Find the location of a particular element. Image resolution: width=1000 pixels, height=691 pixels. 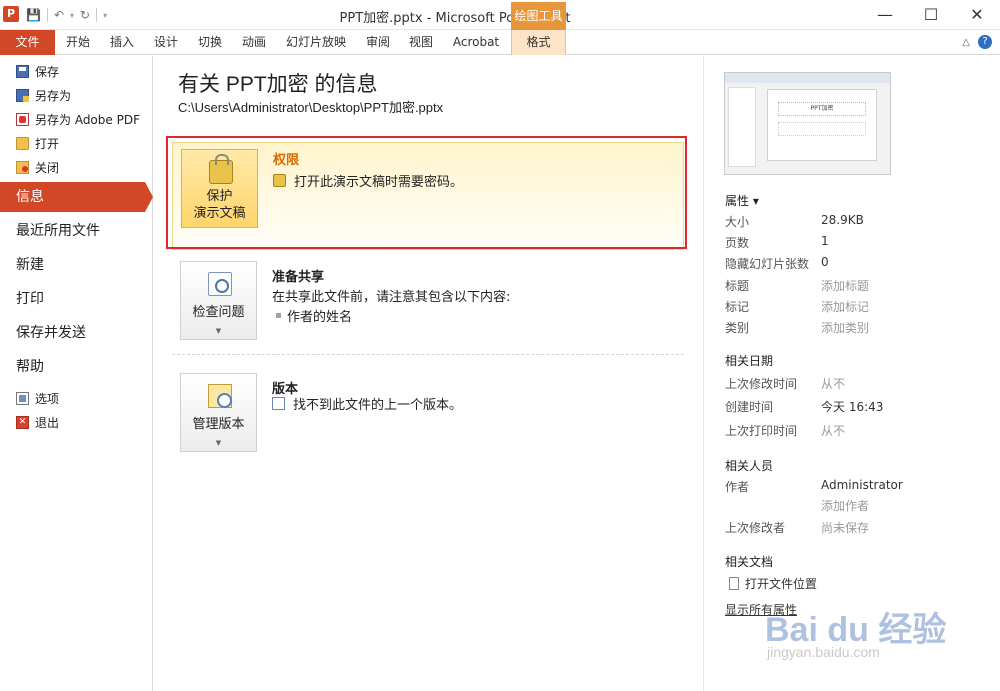

quick-access-toolbar: 💾 ↶ ▾ ↻ ▾ is located at coordinates (66, 15).